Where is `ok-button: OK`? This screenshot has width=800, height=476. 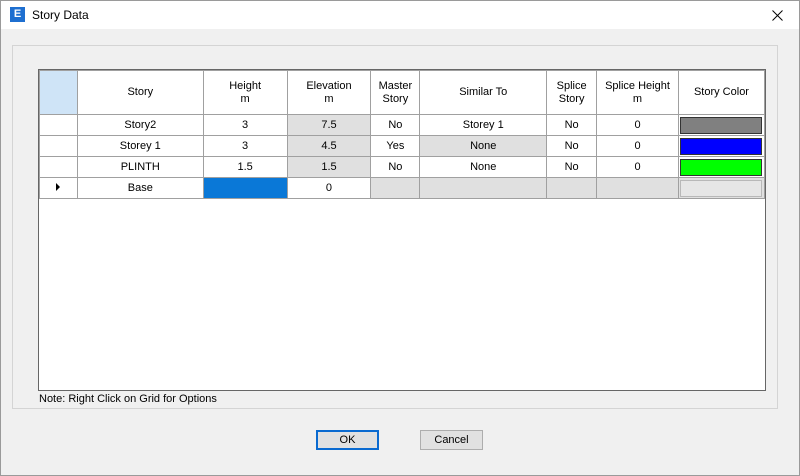 ok-button: OK is located at coordinates (347, 440).